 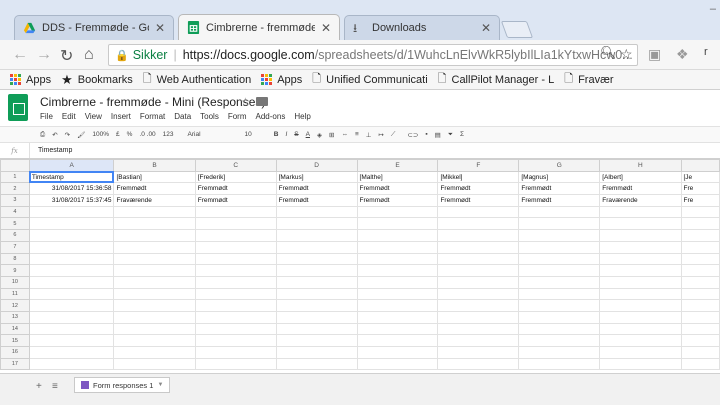 I want to click on menu-addons: Add-ons, so click(x=271, y=116).